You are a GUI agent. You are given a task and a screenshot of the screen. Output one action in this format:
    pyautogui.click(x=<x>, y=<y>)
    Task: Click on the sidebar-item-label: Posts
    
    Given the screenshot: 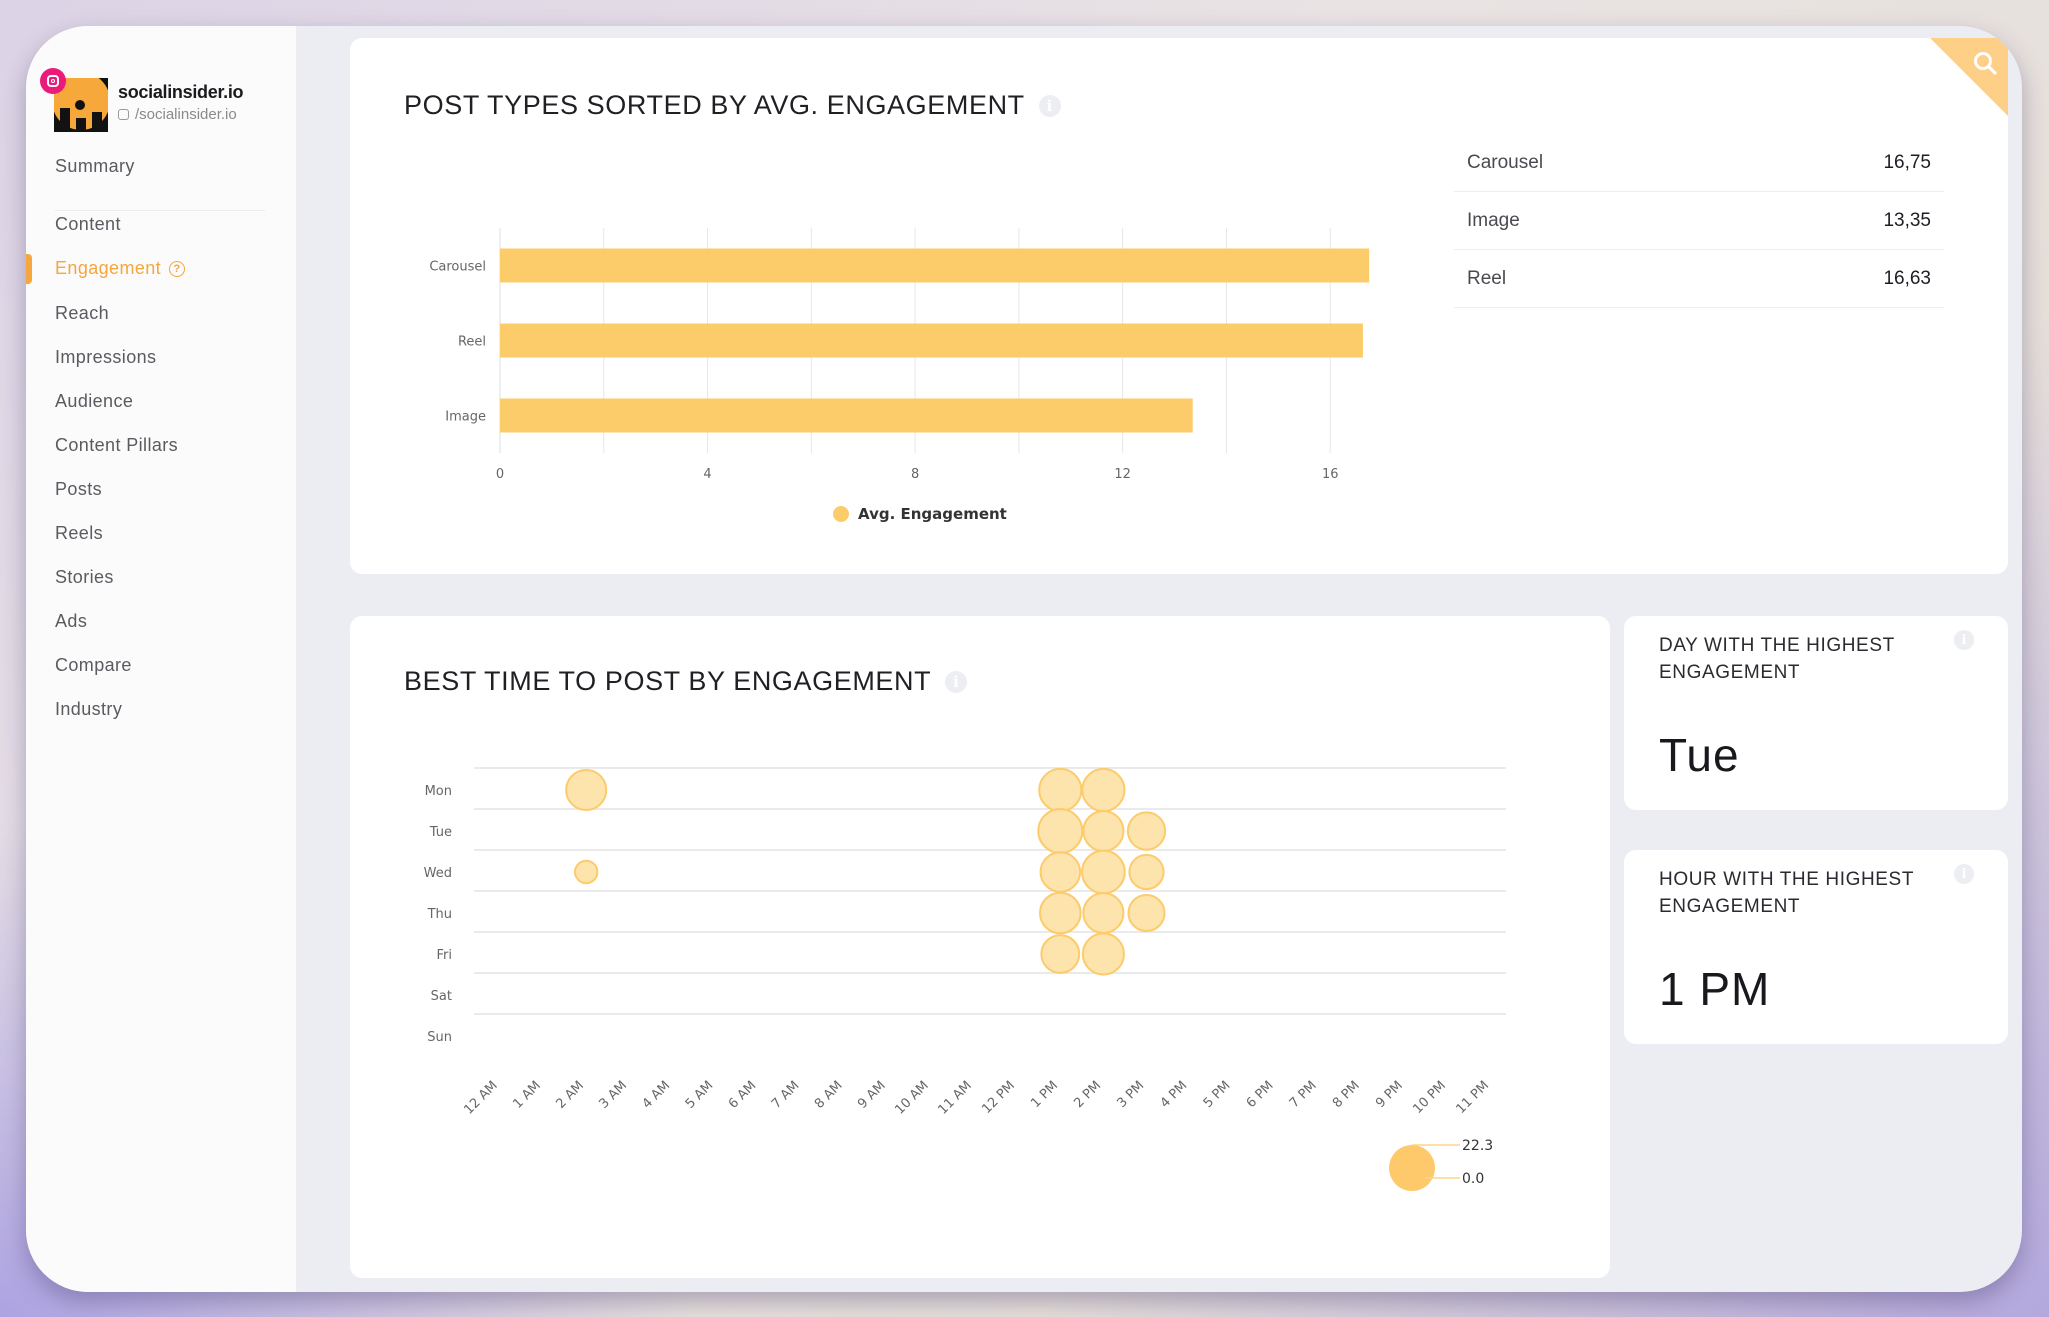 What is the action you would take?
    pyautogui.click(x=79, y=489)
    